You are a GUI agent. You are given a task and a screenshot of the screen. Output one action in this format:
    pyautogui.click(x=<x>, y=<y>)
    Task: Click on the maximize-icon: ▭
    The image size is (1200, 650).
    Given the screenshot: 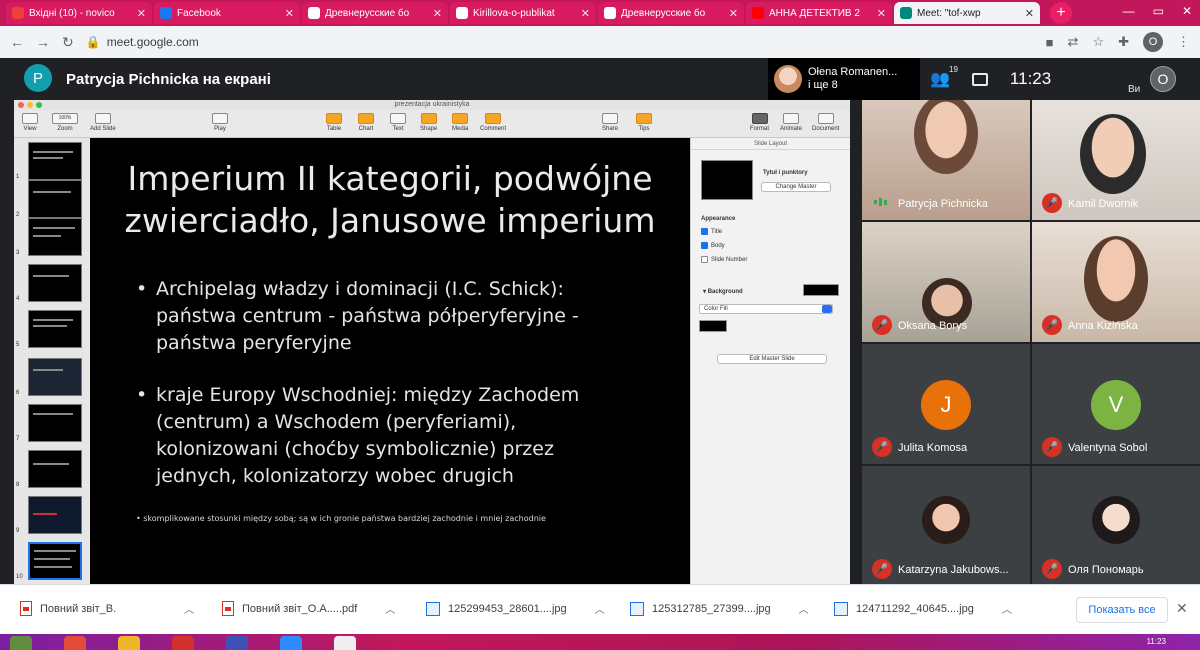 What is the action you would take?
    pyautogui.click(x=1158, y=11)
    